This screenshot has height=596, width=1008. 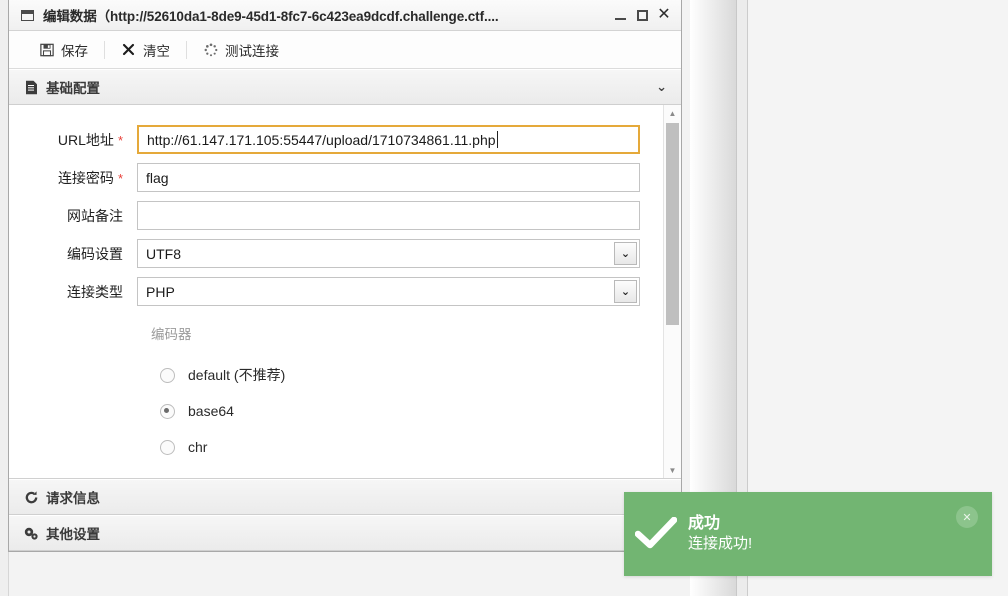 I want to click on section-header-other-settings: 其他设置, so click(x=345, y=533).